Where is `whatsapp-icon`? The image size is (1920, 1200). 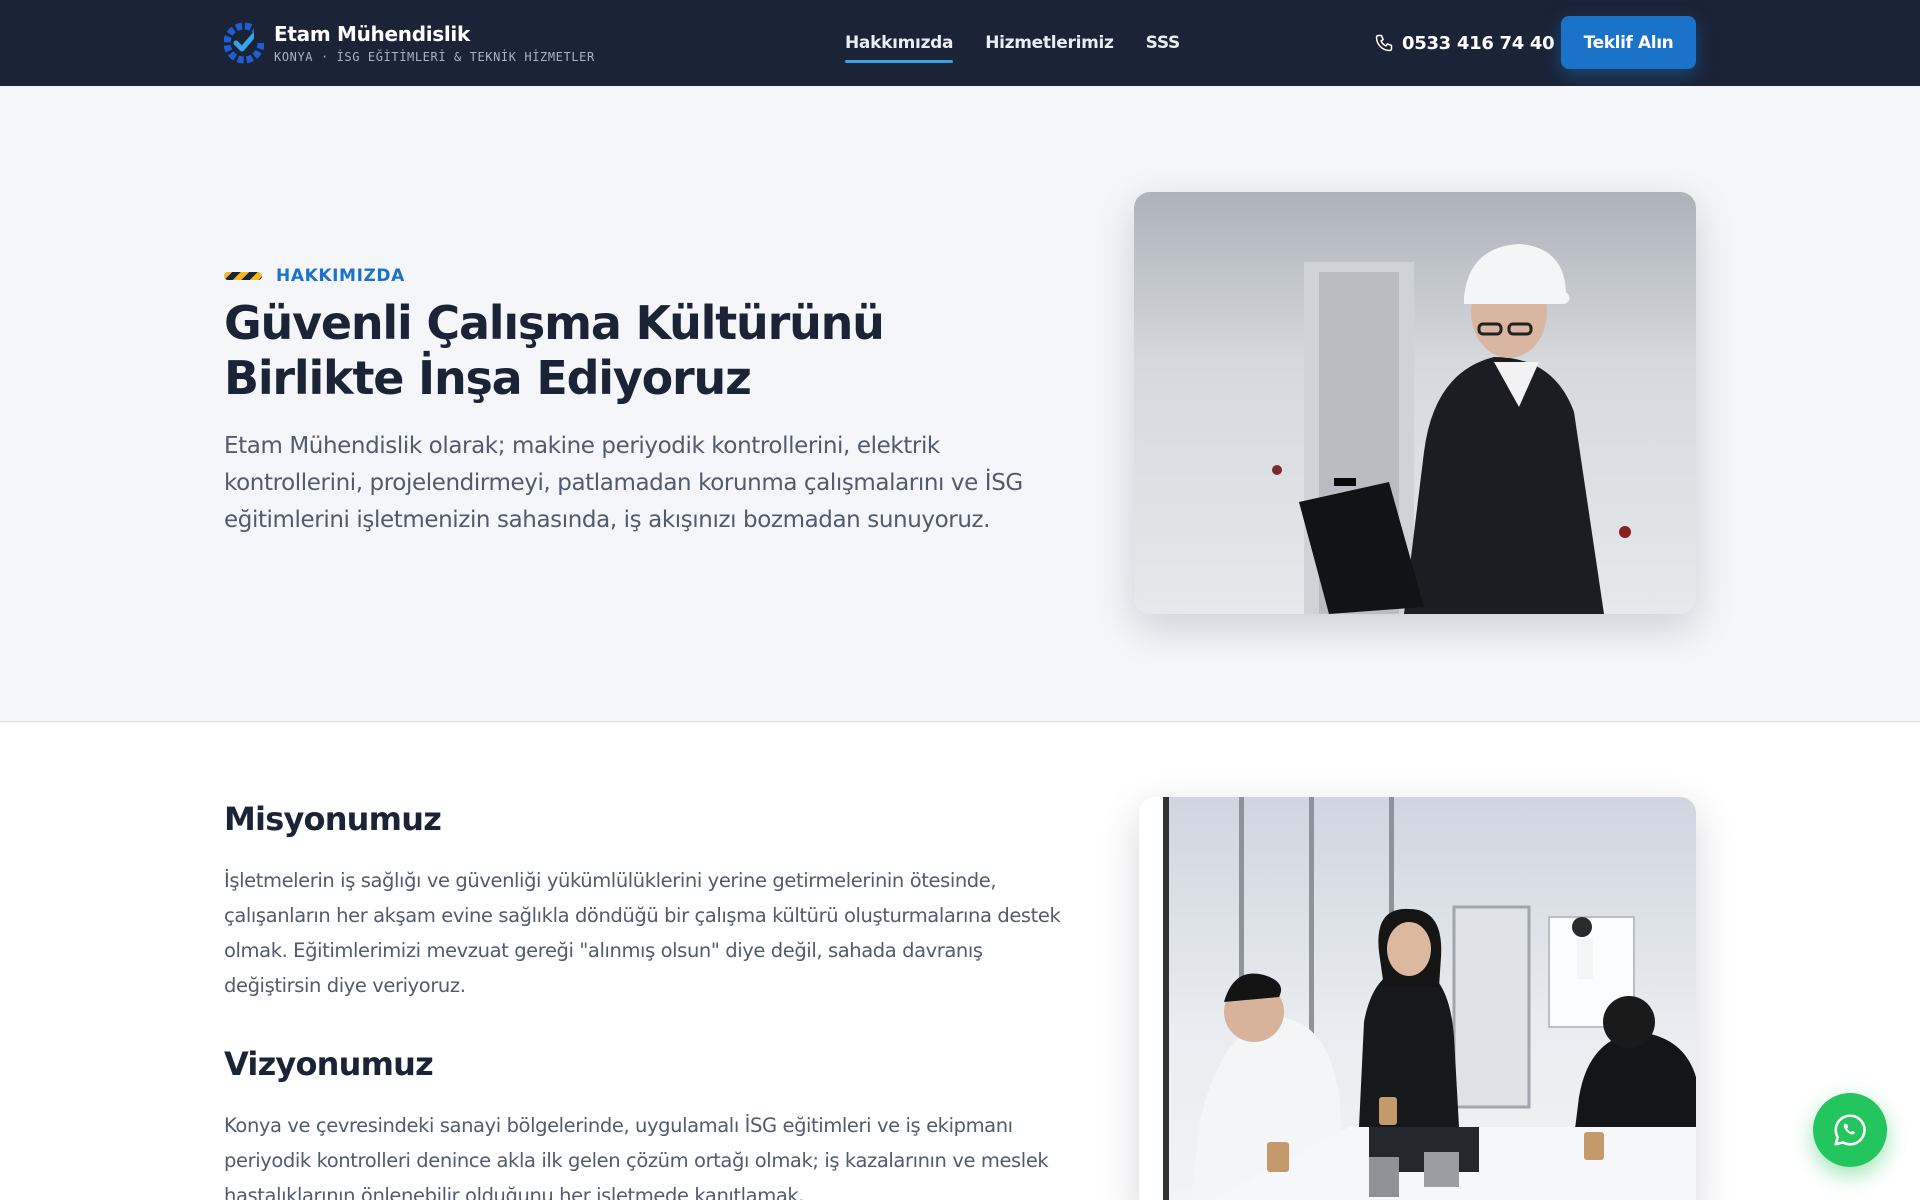 whatsapp-icon is located at coordinates (1850, 1130).